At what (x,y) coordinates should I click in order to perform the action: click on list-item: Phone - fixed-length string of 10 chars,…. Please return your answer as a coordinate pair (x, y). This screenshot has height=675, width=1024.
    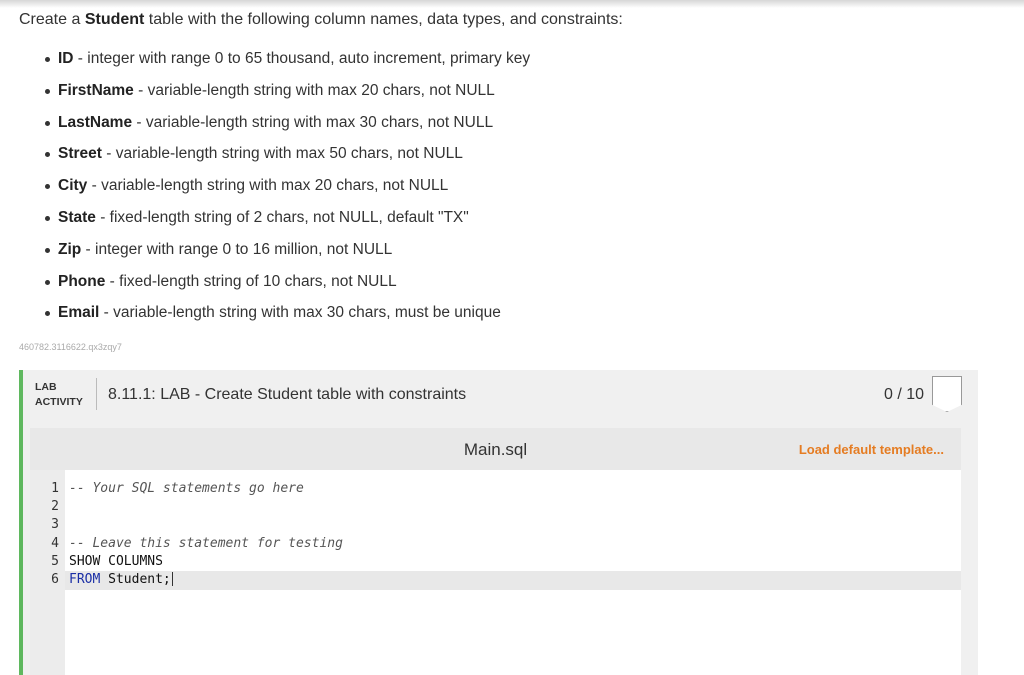
    Looking at the image, I should click on (285, 283).